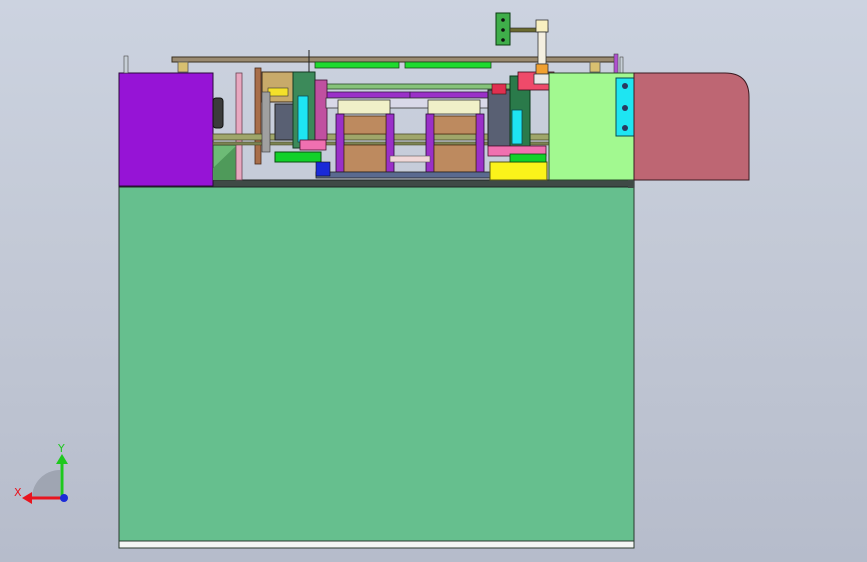 This screenshot has height=562, width=867. What do you see at coordinates (521, 126) in the screenshot?
I see `right-gear-cluster` at bounding box center [521, 126].